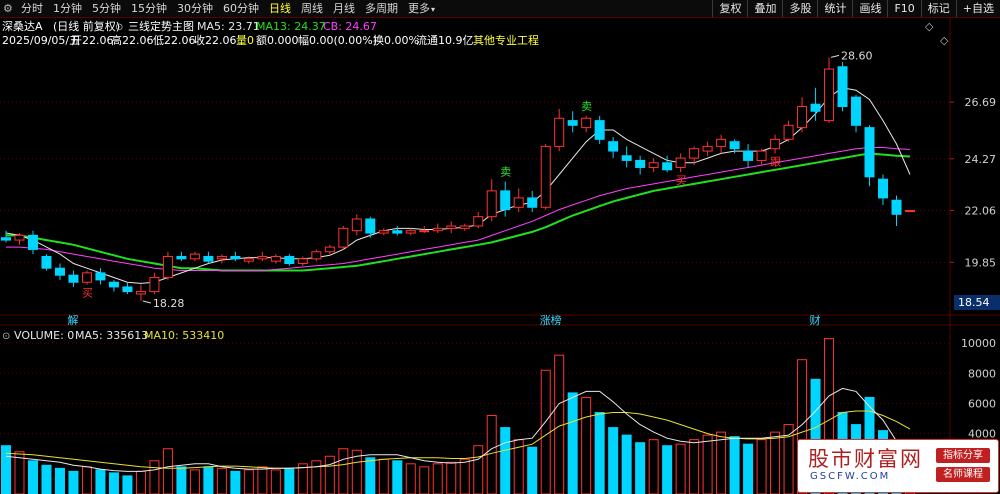  What do you see at coordinates (681, 180) in the screenshot?
I see `signal-marker: 买` at bounding box center [681, 180].